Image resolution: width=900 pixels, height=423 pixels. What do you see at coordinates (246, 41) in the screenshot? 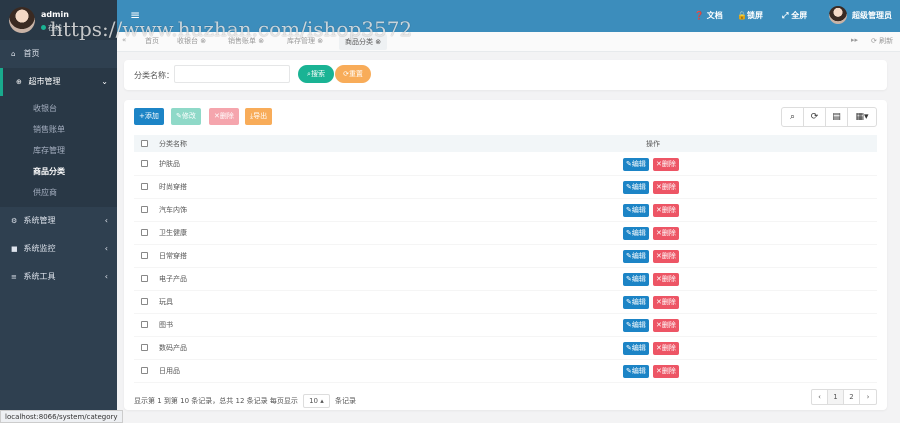
I see `tab-sales-bill: 销售账单 ⊗` at bounding box center [246, 41].